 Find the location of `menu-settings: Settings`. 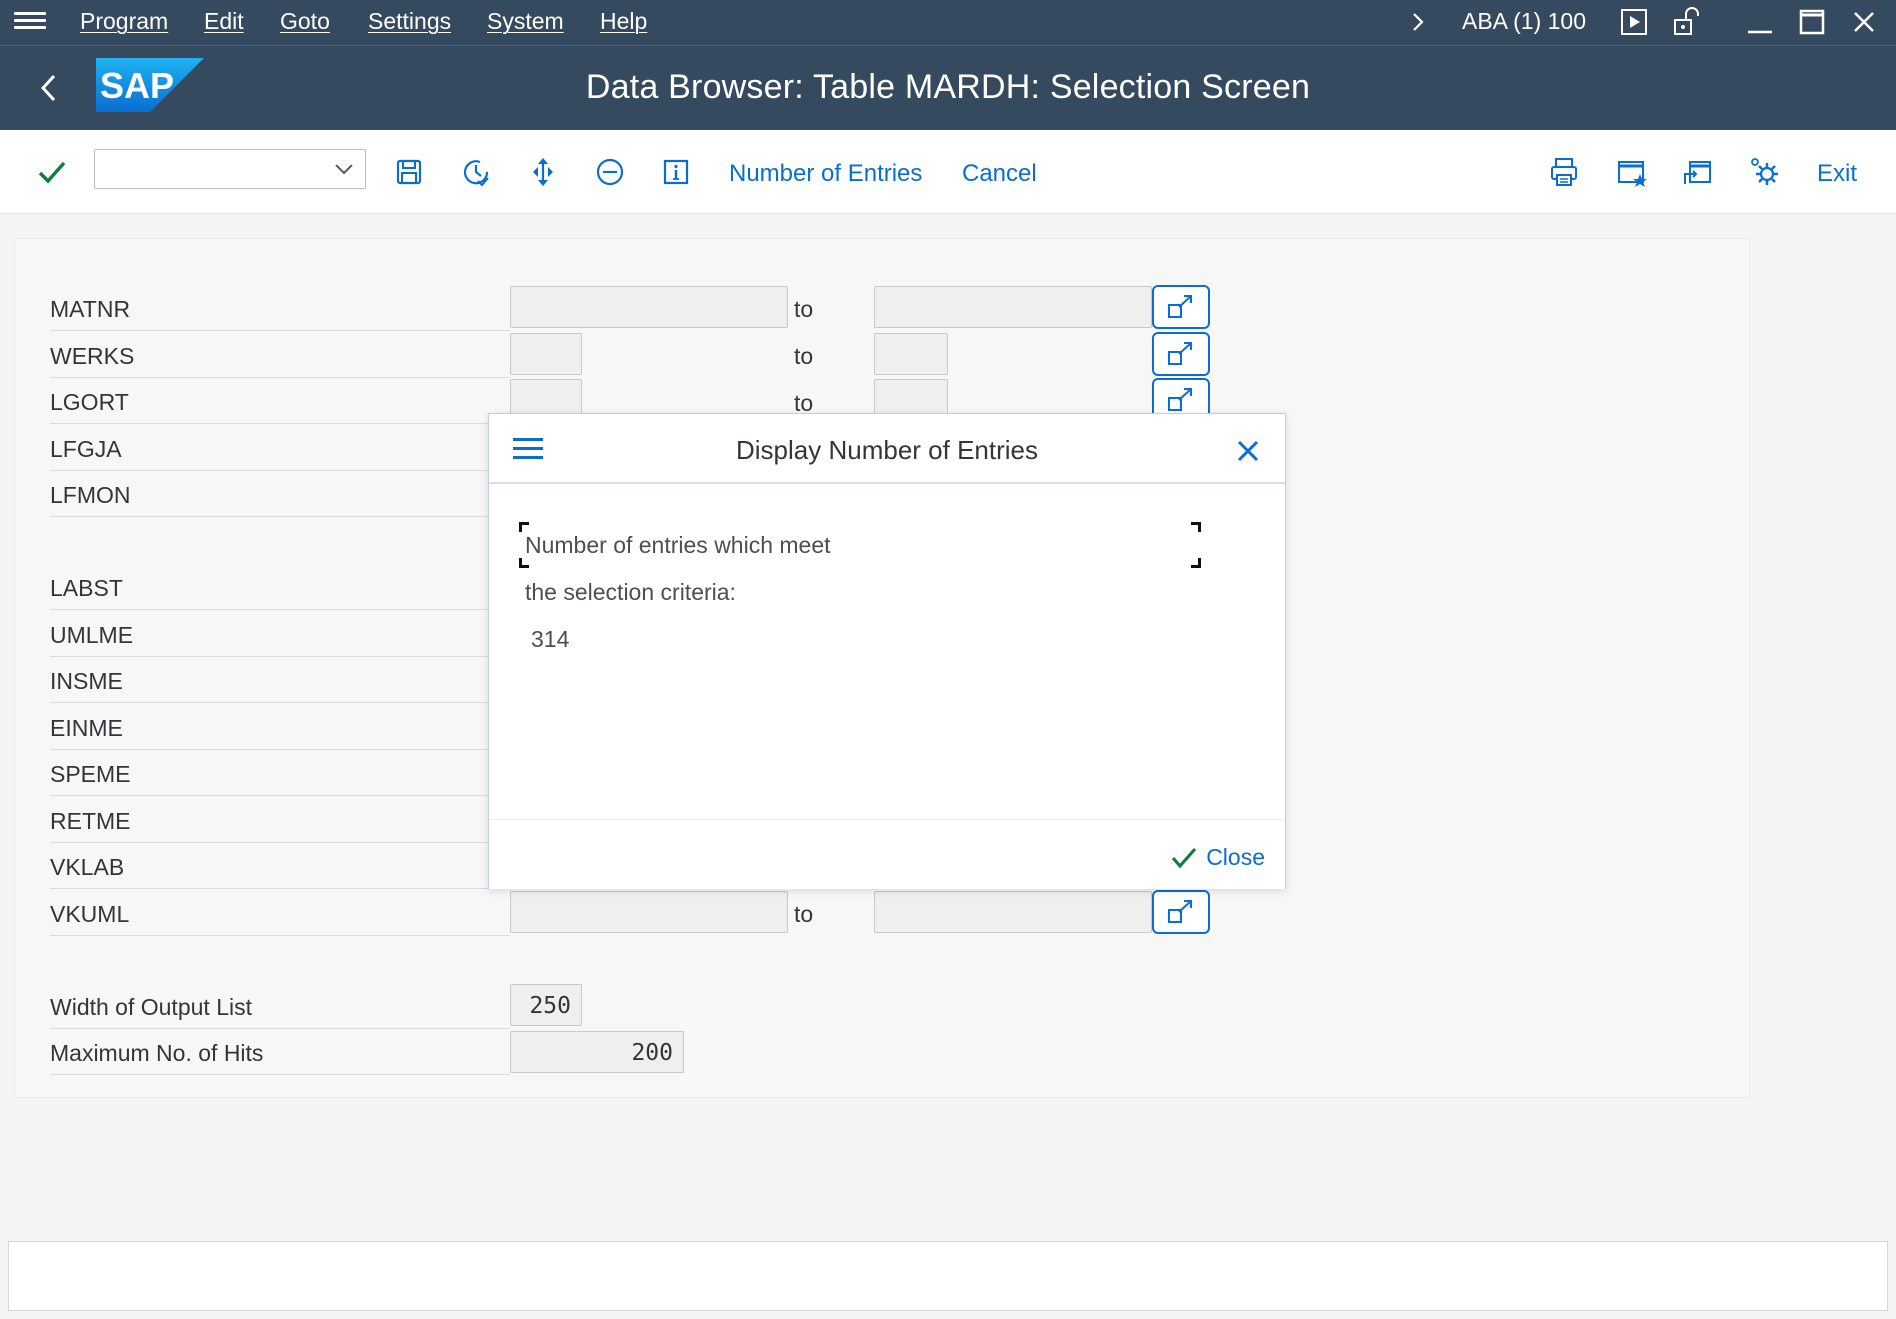

menu-settings: Settings is located at coordinates (409, 21).